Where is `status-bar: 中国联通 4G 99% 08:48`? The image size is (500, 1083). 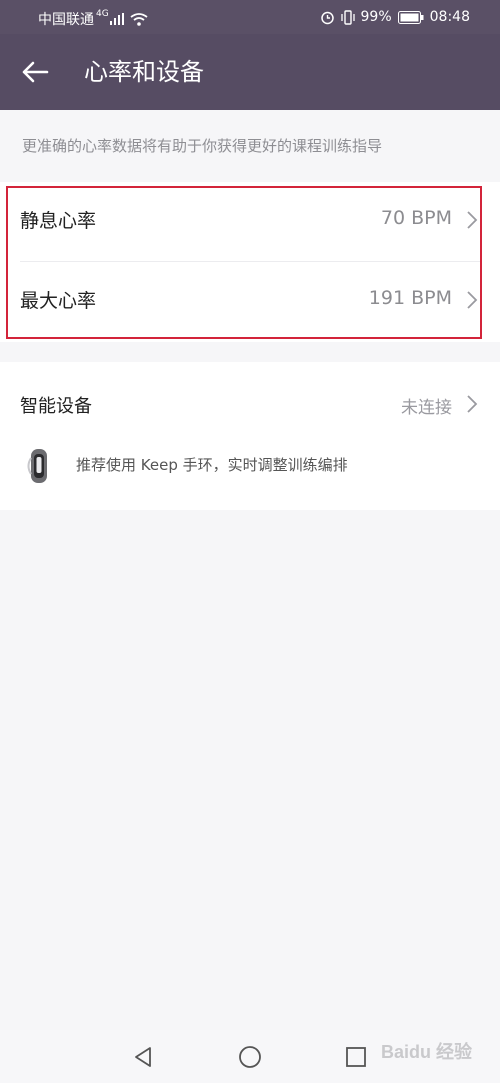 status-bar: 中国联通 4G 99% 08:48 is located at coordinates (250, 17).